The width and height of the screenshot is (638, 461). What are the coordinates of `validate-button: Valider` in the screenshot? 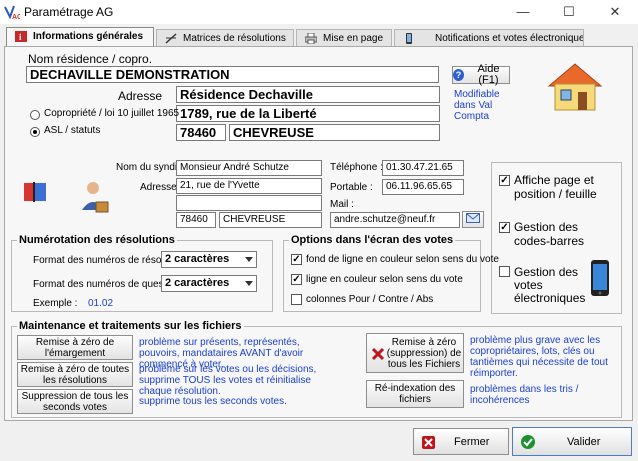 It's located at (572, 441).